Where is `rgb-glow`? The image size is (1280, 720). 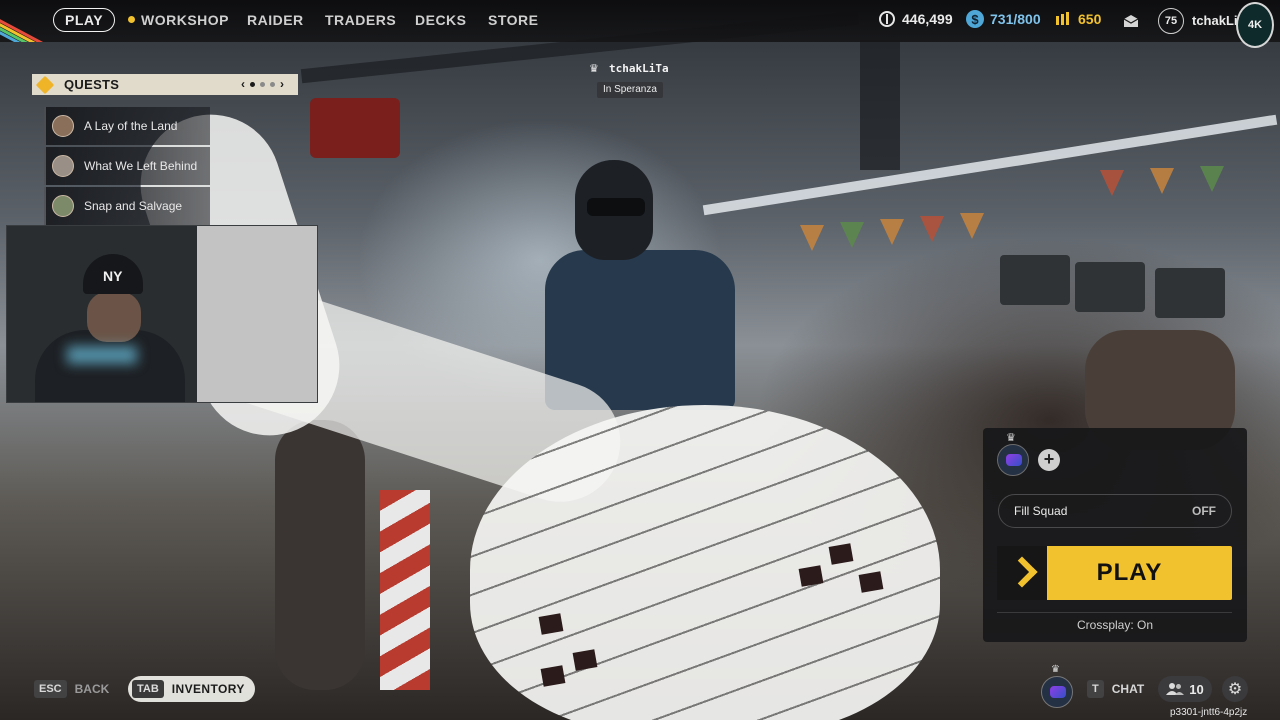 rgb-glow is located at coordinates (102, 355).